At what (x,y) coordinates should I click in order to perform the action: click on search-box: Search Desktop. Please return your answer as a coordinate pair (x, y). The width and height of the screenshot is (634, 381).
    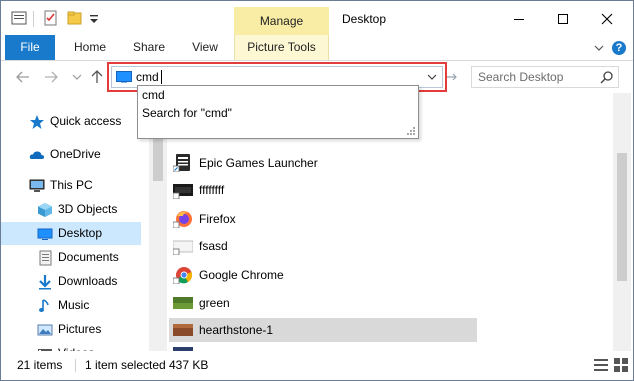
    Looking at the image, I should click on (545, 77).